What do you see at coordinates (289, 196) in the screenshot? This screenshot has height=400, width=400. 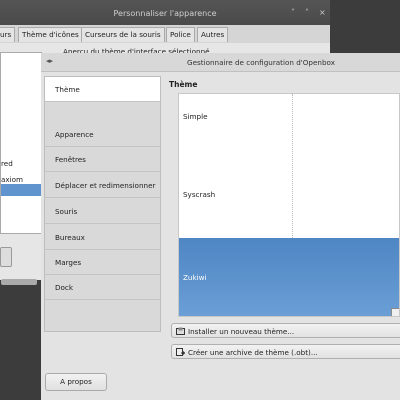 I see `theme-row-syscrash: Syscrash` at bounding box center [289, 196].